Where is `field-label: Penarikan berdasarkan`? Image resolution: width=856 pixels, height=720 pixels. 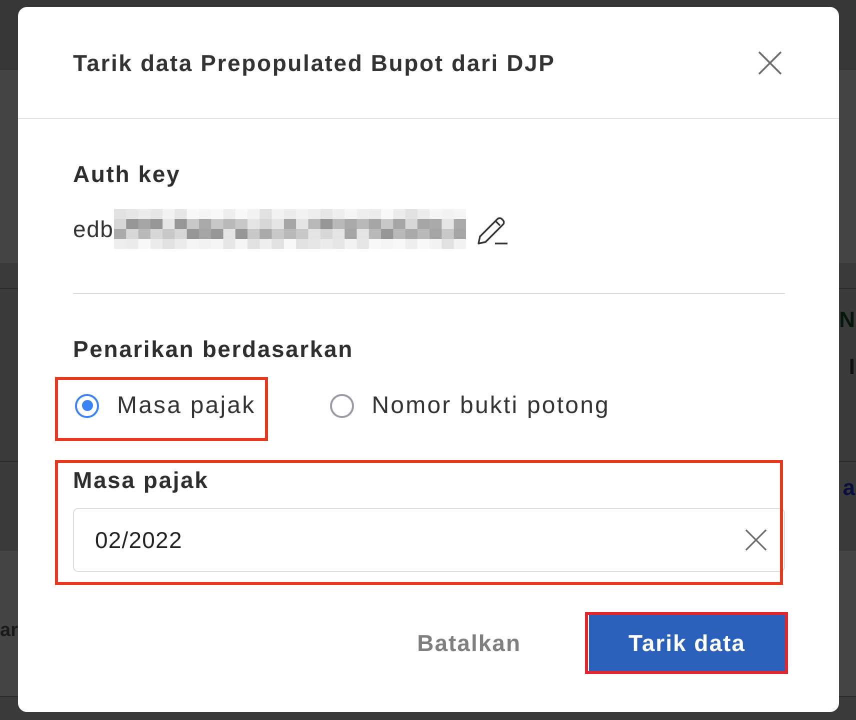
field-label: Penarikan berdasarkan is located at coordinates (213, 349).